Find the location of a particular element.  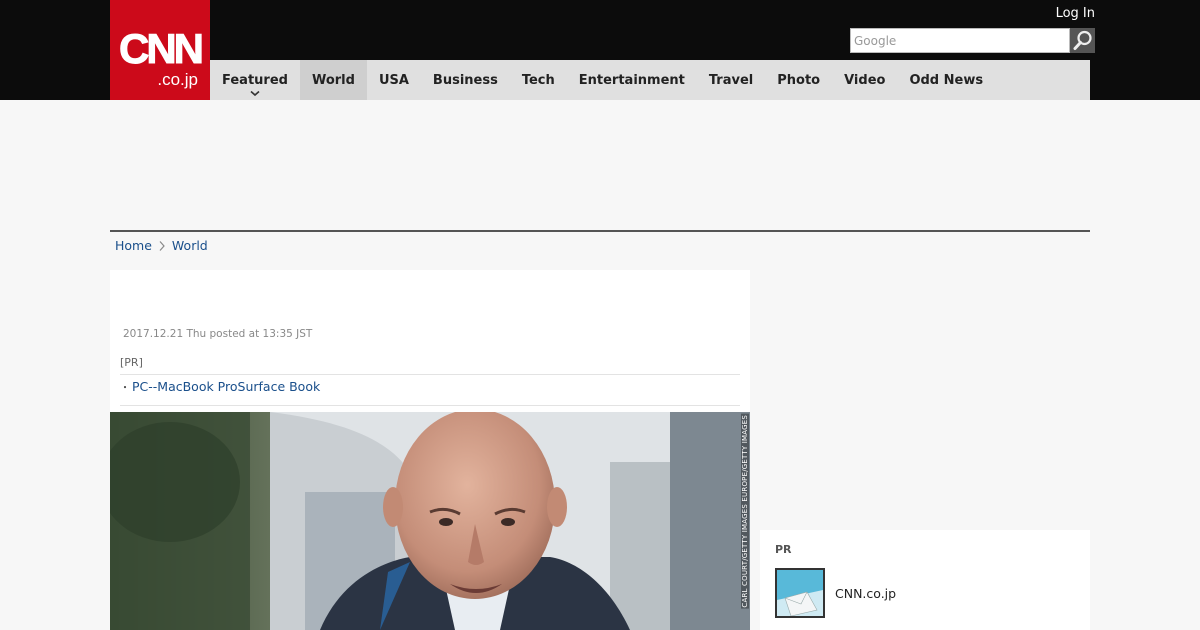

nav-label: World is located at coordinates (333, 80).